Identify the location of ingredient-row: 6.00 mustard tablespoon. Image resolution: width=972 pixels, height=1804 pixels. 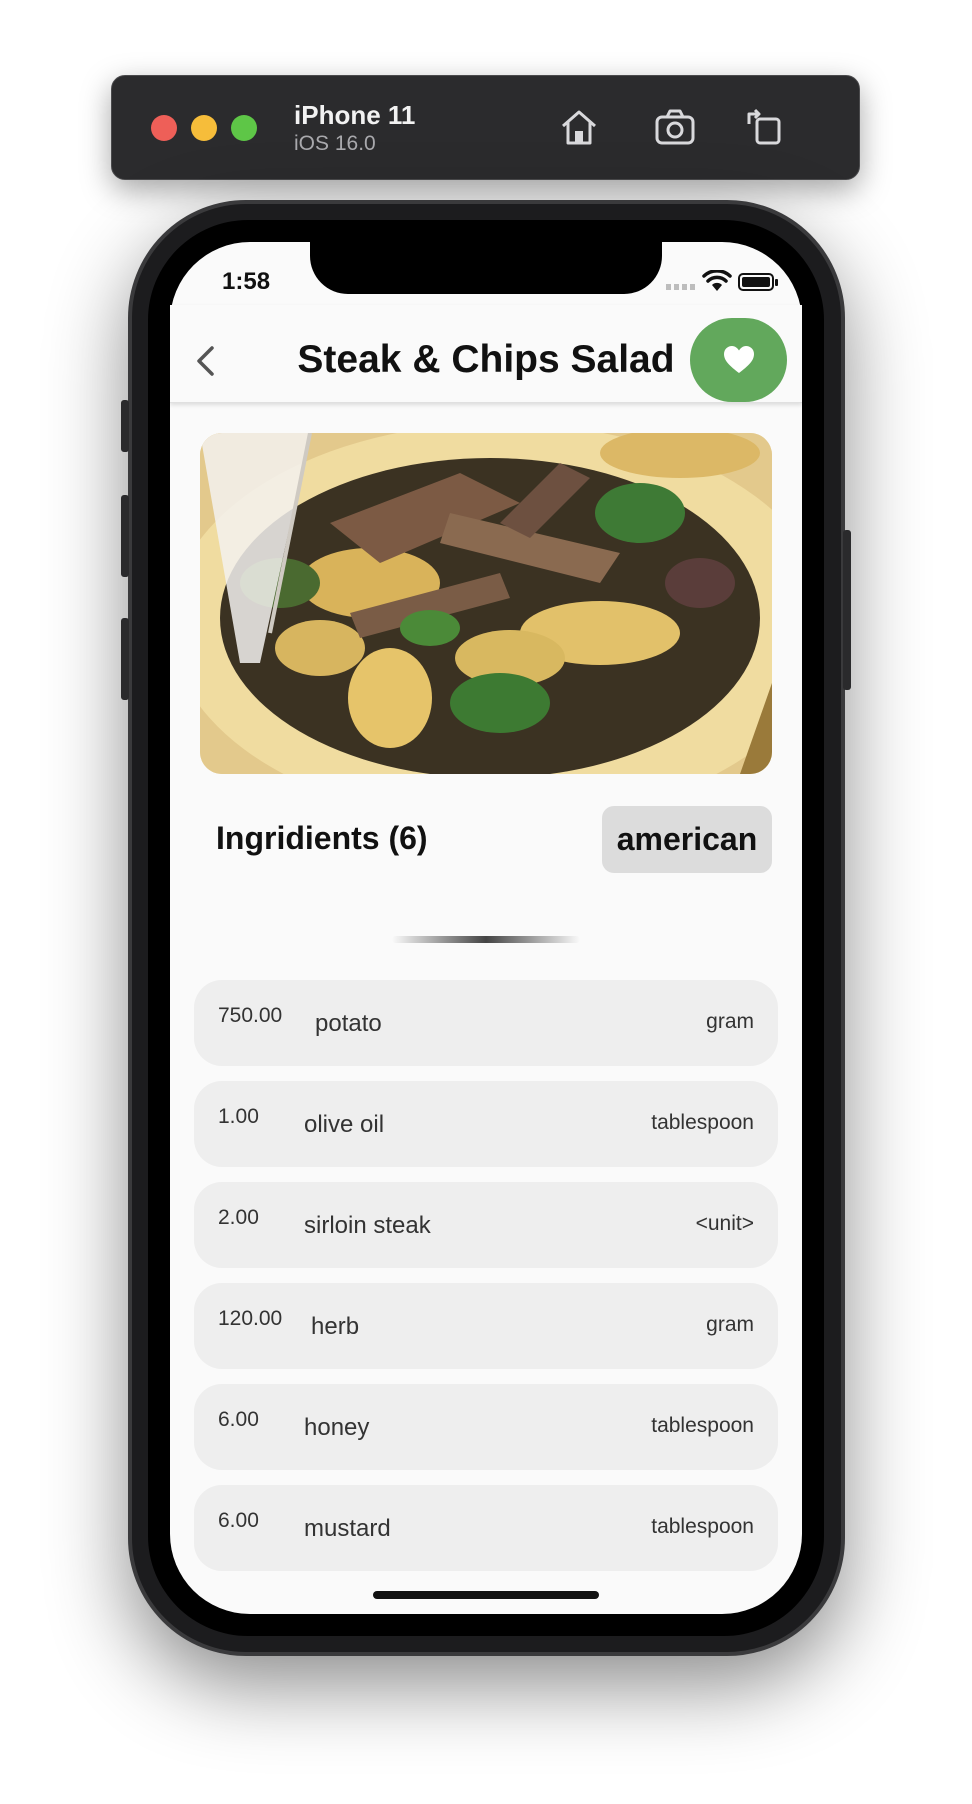
(486, 1528).